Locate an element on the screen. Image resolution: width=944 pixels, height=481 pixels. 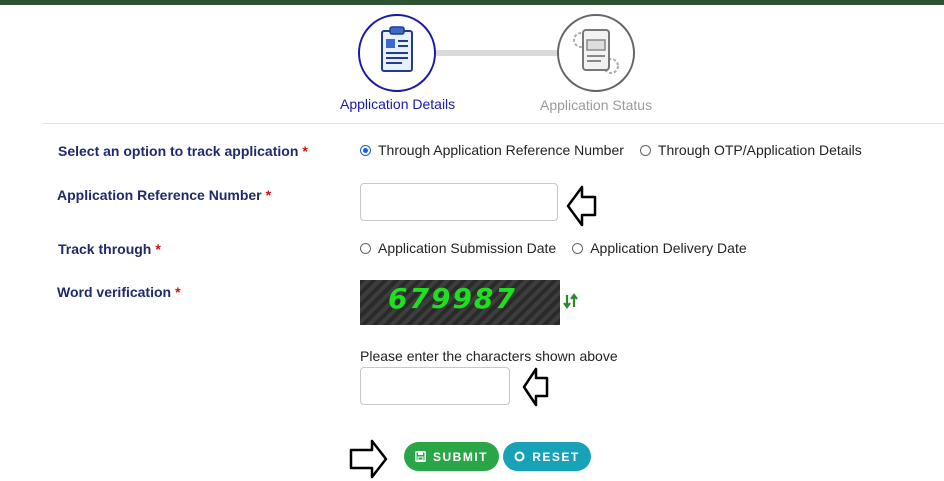
radio-option-reference-number: Through Application Reference Number is located at coordinates (492, 150).